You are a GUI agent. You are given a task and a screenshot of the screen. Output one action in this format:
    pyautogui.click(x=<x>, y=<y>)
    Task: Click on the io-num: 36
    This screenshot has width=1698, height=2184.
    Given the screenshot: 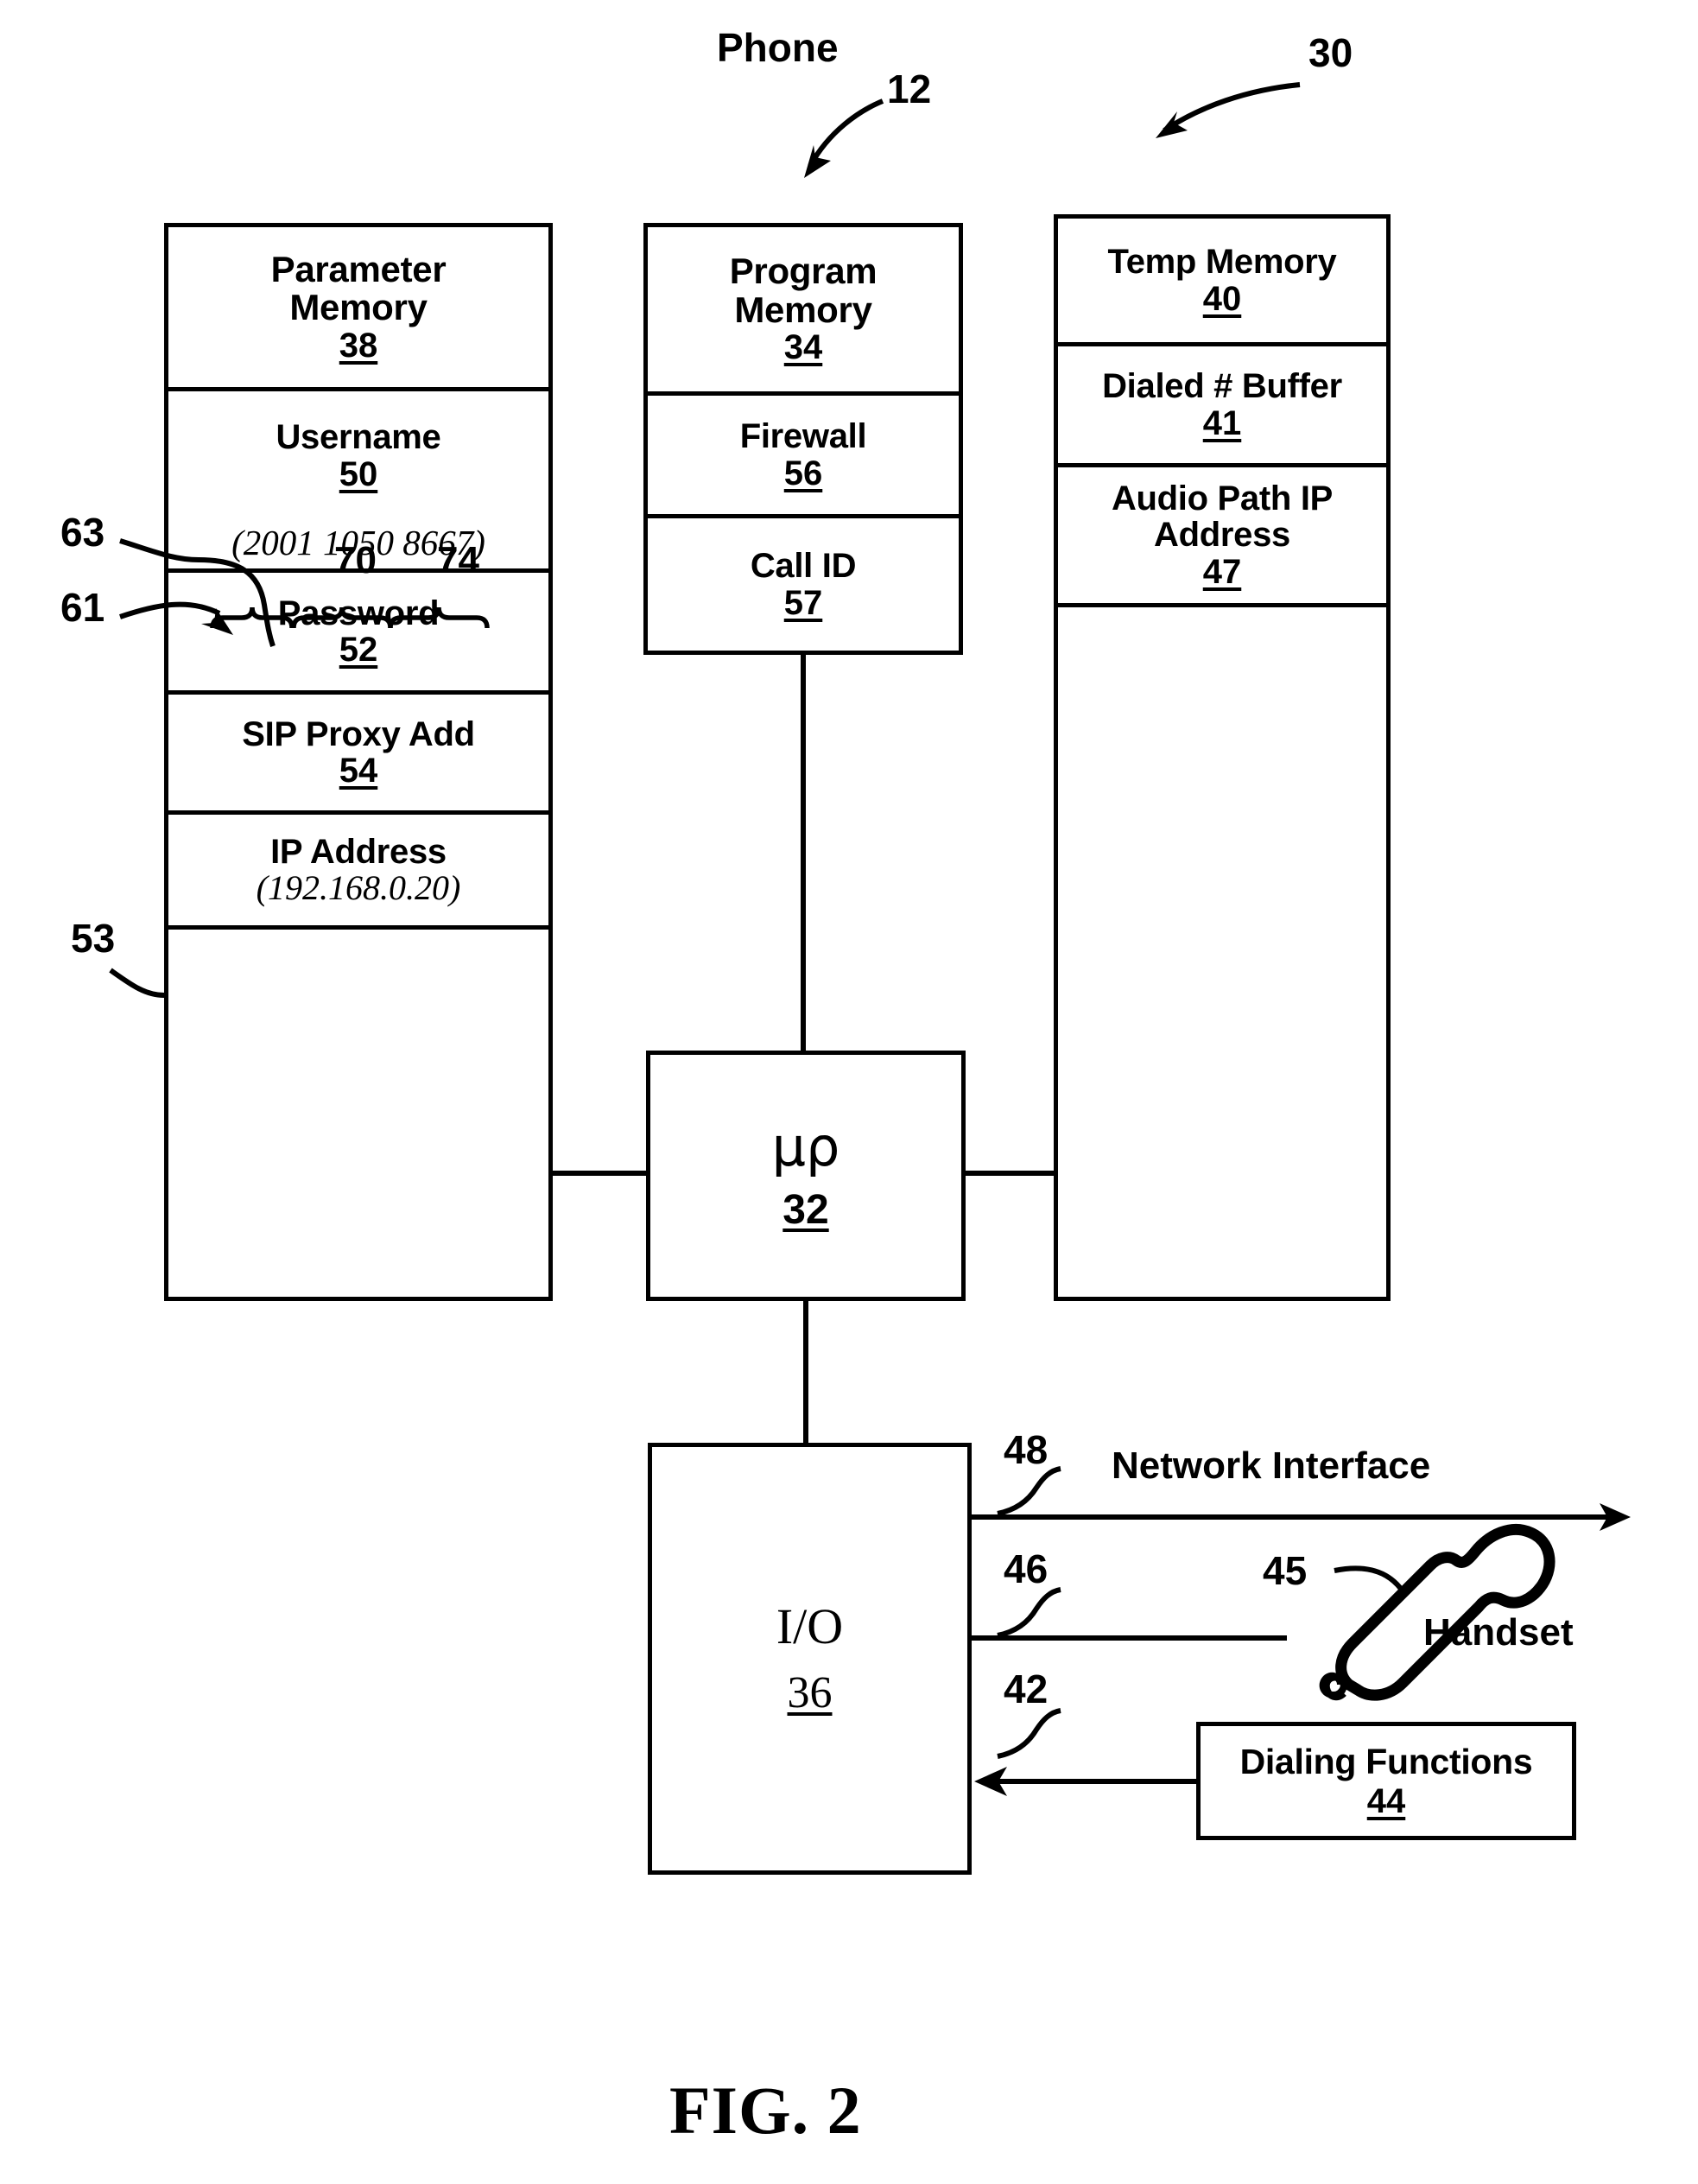 What is the action you would take?
    pyautogui.click(x=810, y=1693)
    